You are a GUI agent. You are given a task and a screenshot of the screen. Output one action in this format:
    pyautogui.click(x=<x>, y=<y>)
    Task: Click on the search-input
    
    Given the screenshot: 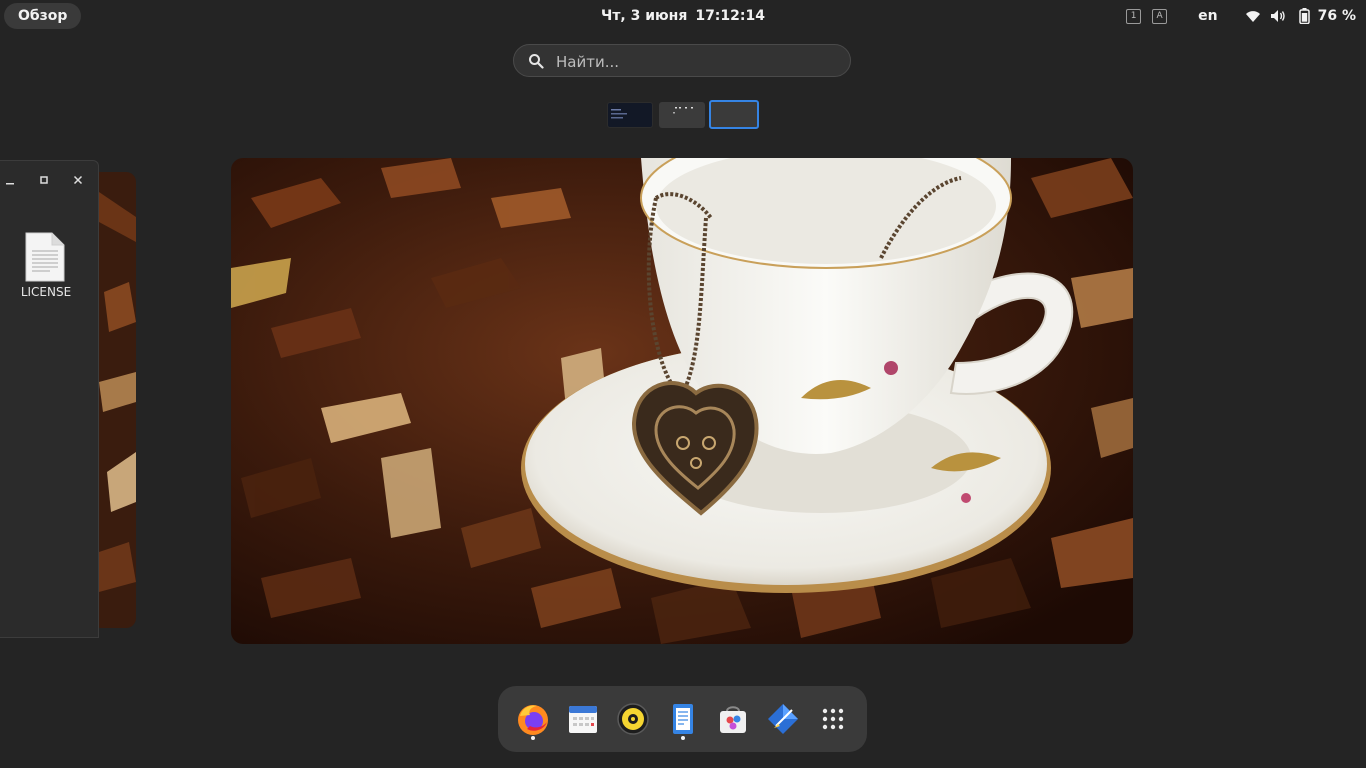 What is the action you would take?
    pyautogui.click(x=696, y=61)
    